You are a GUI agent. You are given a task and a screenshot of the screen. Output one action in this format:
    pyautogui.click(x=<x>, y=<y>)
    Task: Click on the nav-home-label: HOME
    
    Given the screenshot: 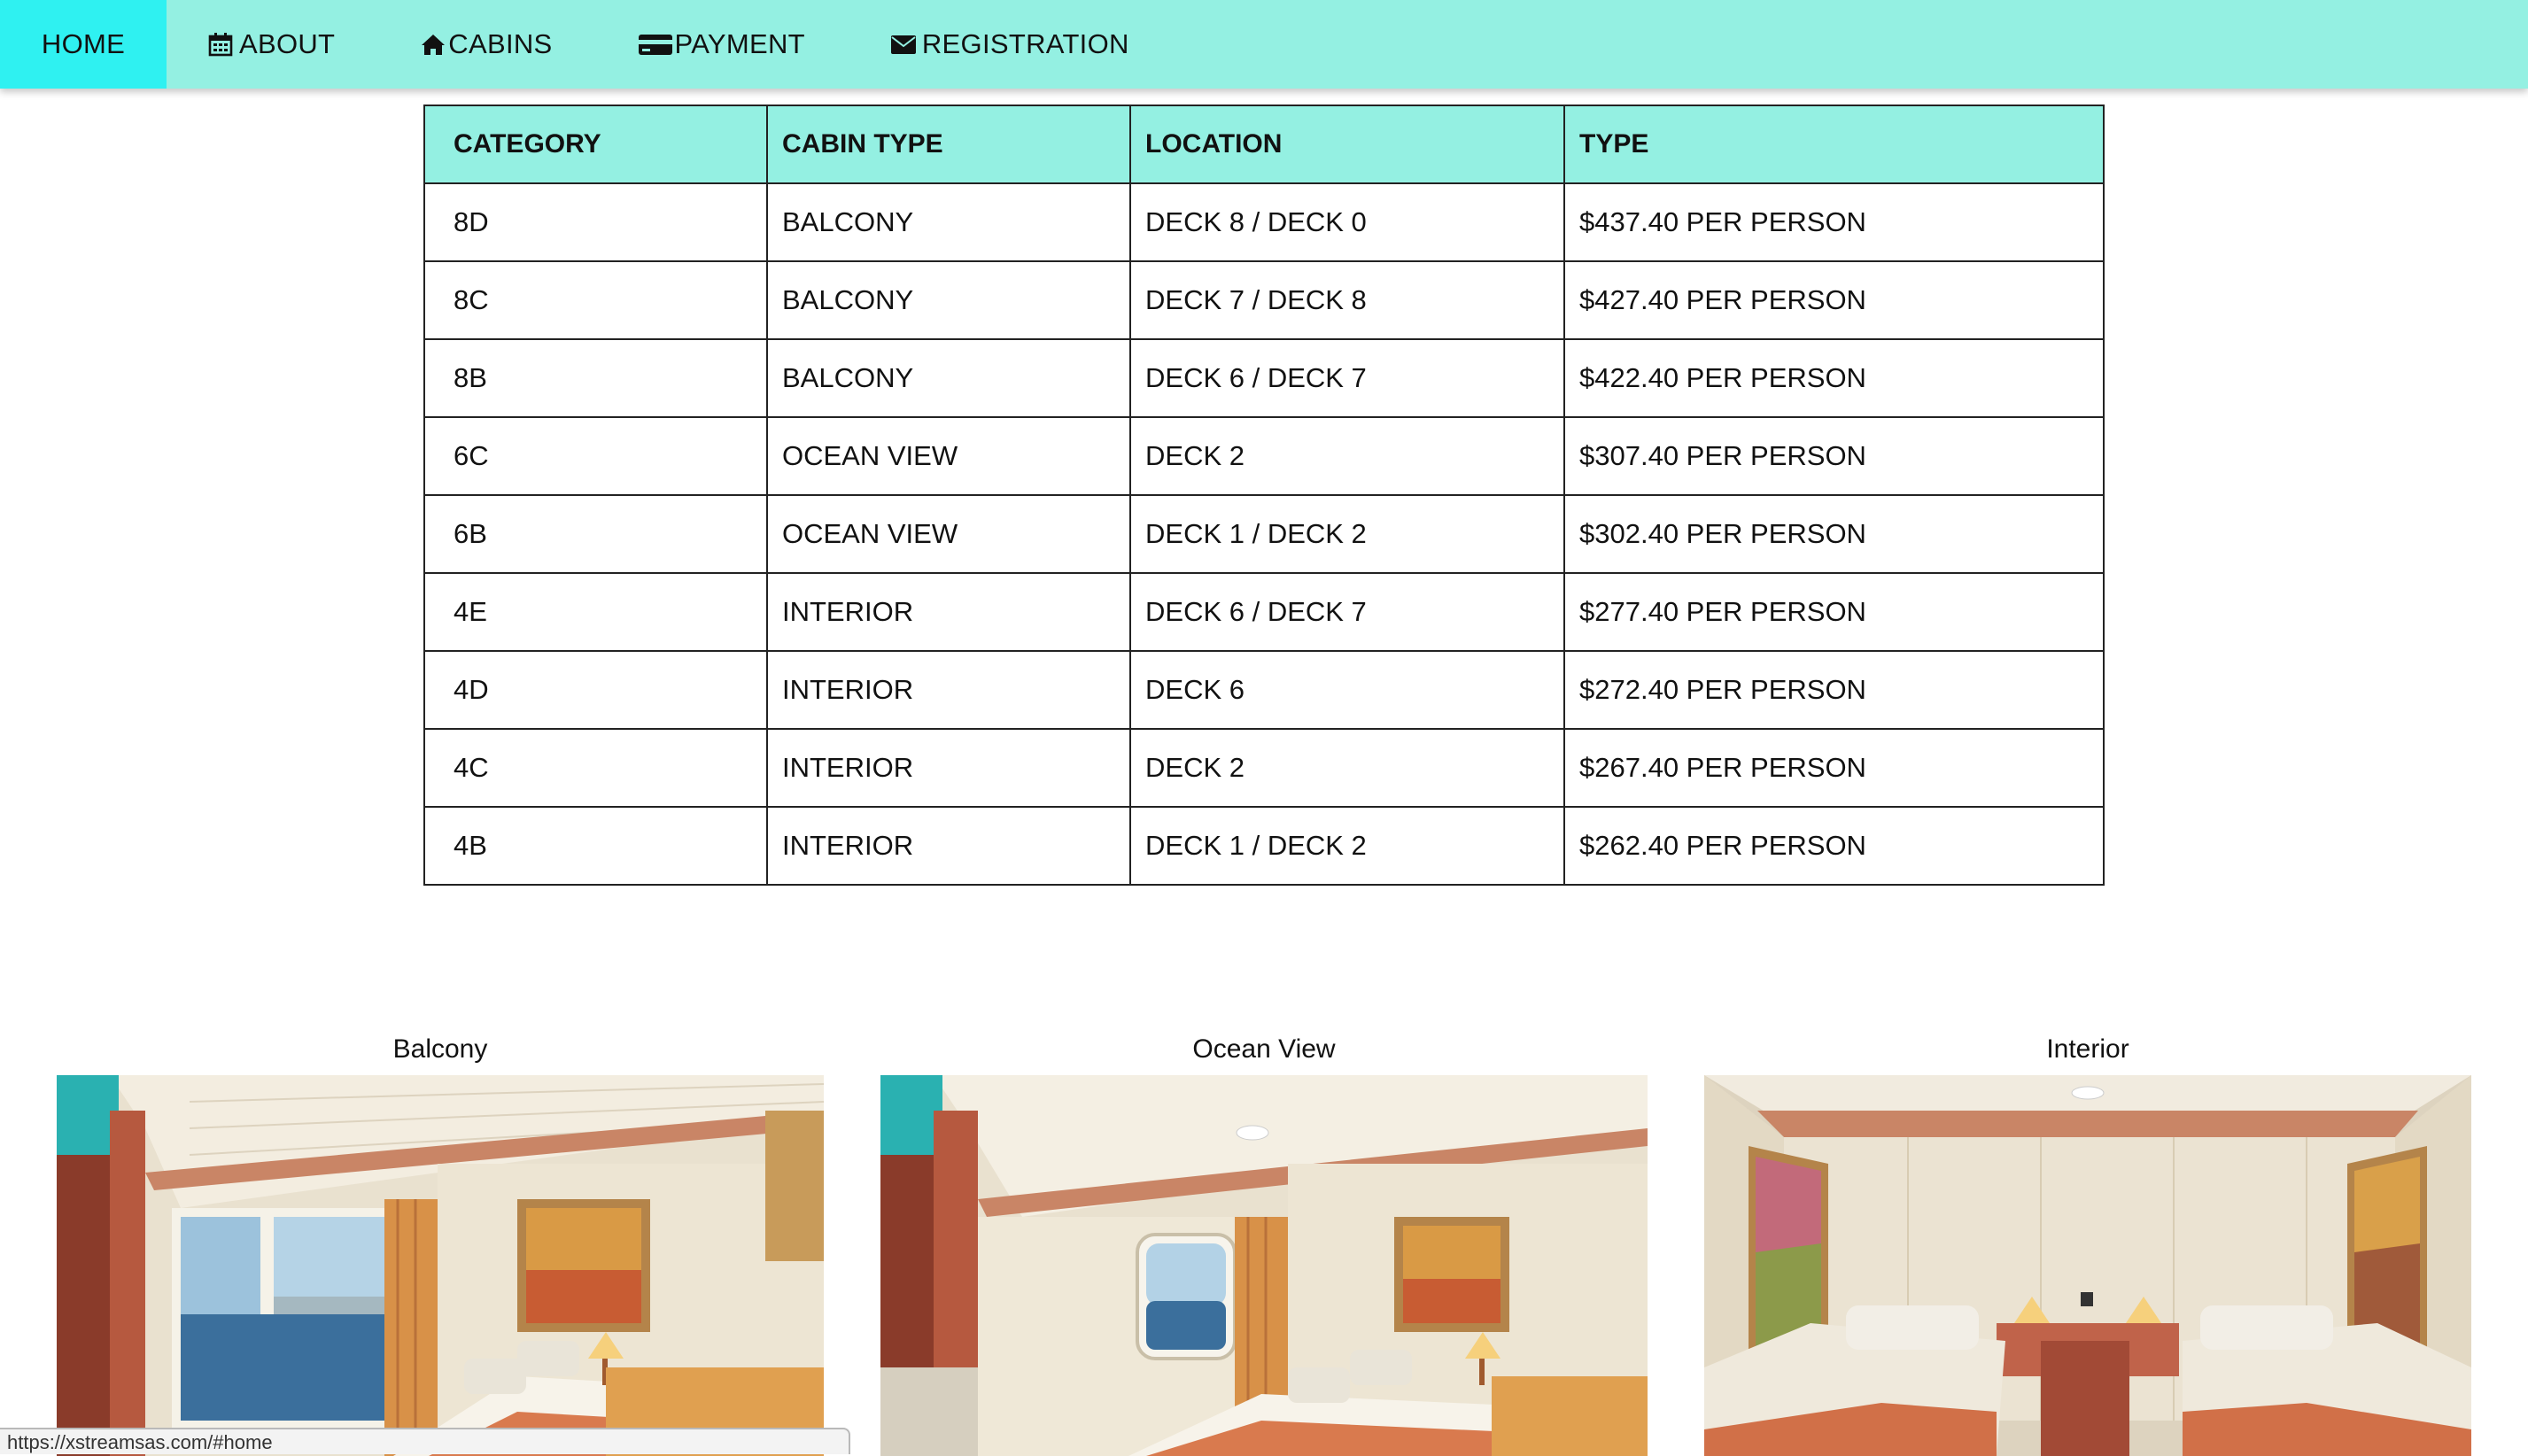 What is the action you would take?
    pyautogui.click(x=83, y=43)
    